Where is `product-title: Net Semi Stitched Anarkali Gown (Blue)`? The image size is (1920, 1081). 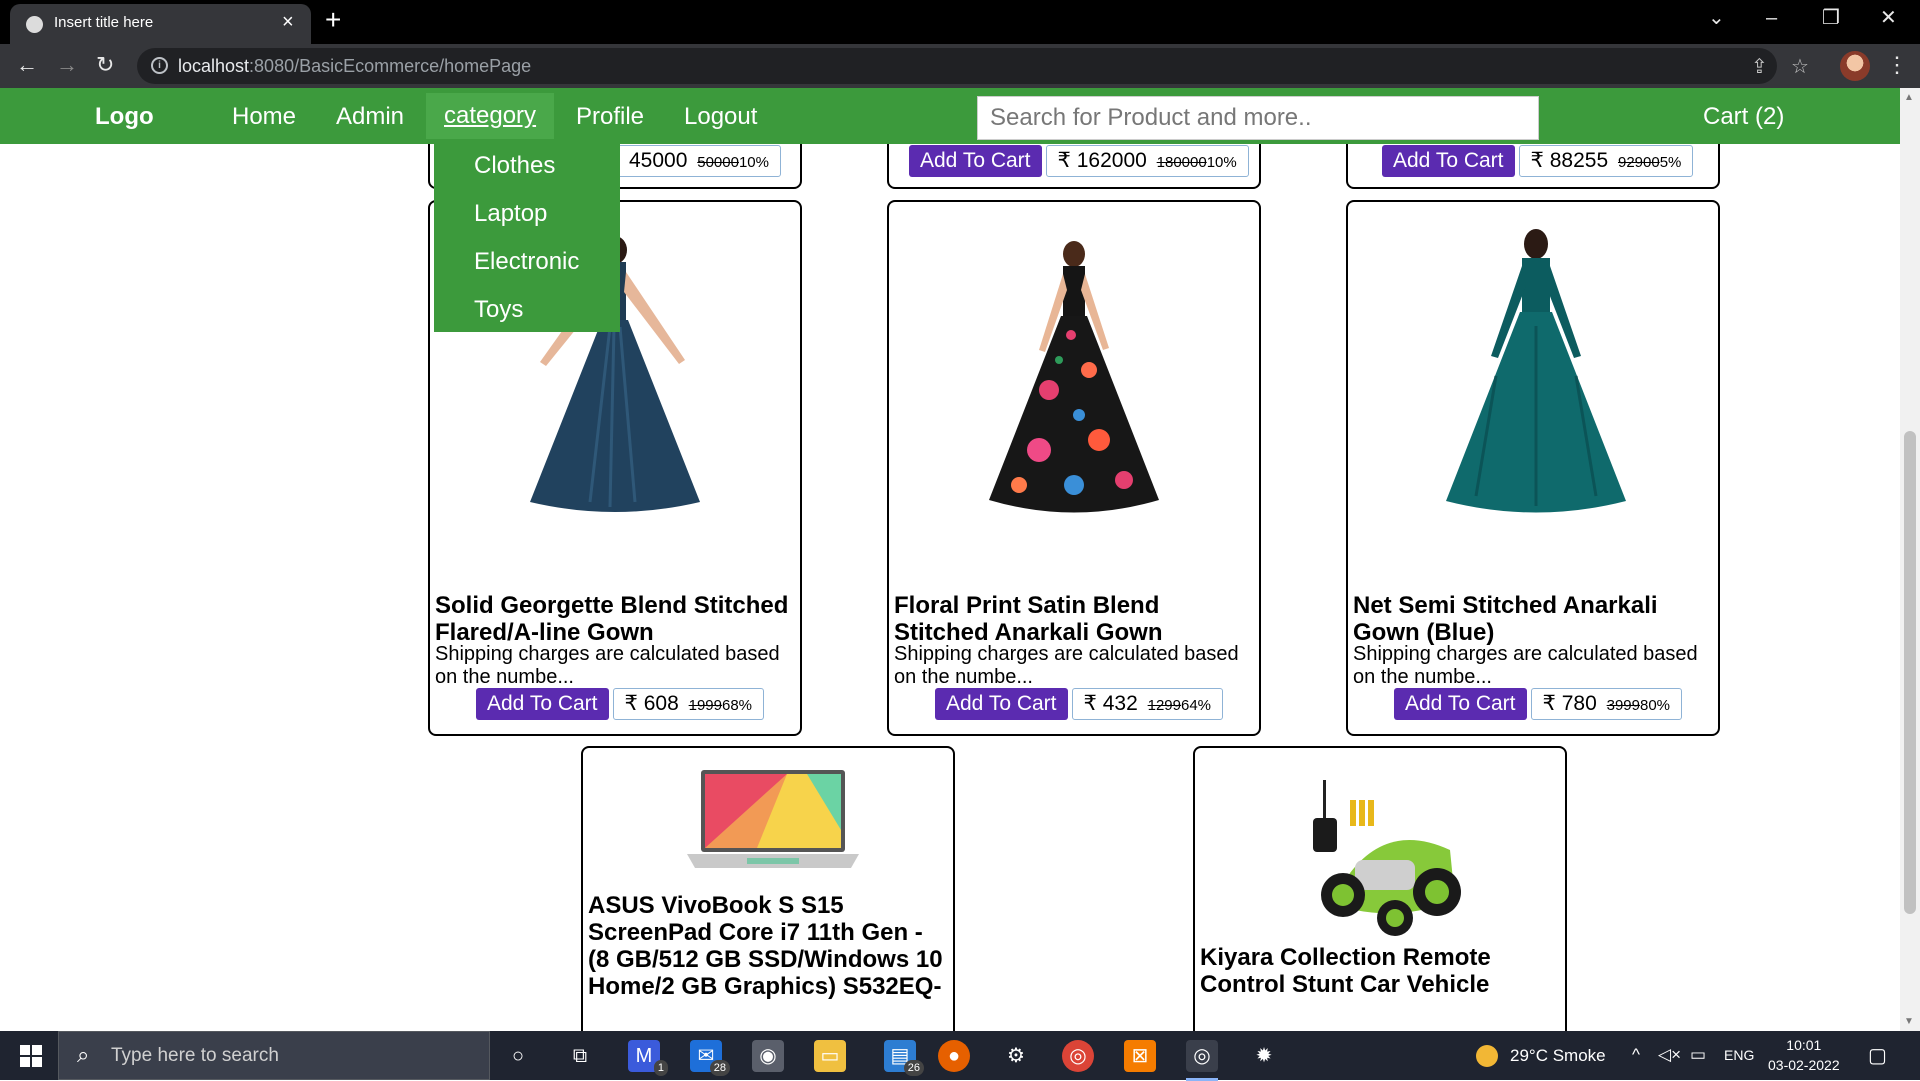 product-title: Net Semi Stitched Anarkali Gown (Blue) is located at coordinates (1533, 619).